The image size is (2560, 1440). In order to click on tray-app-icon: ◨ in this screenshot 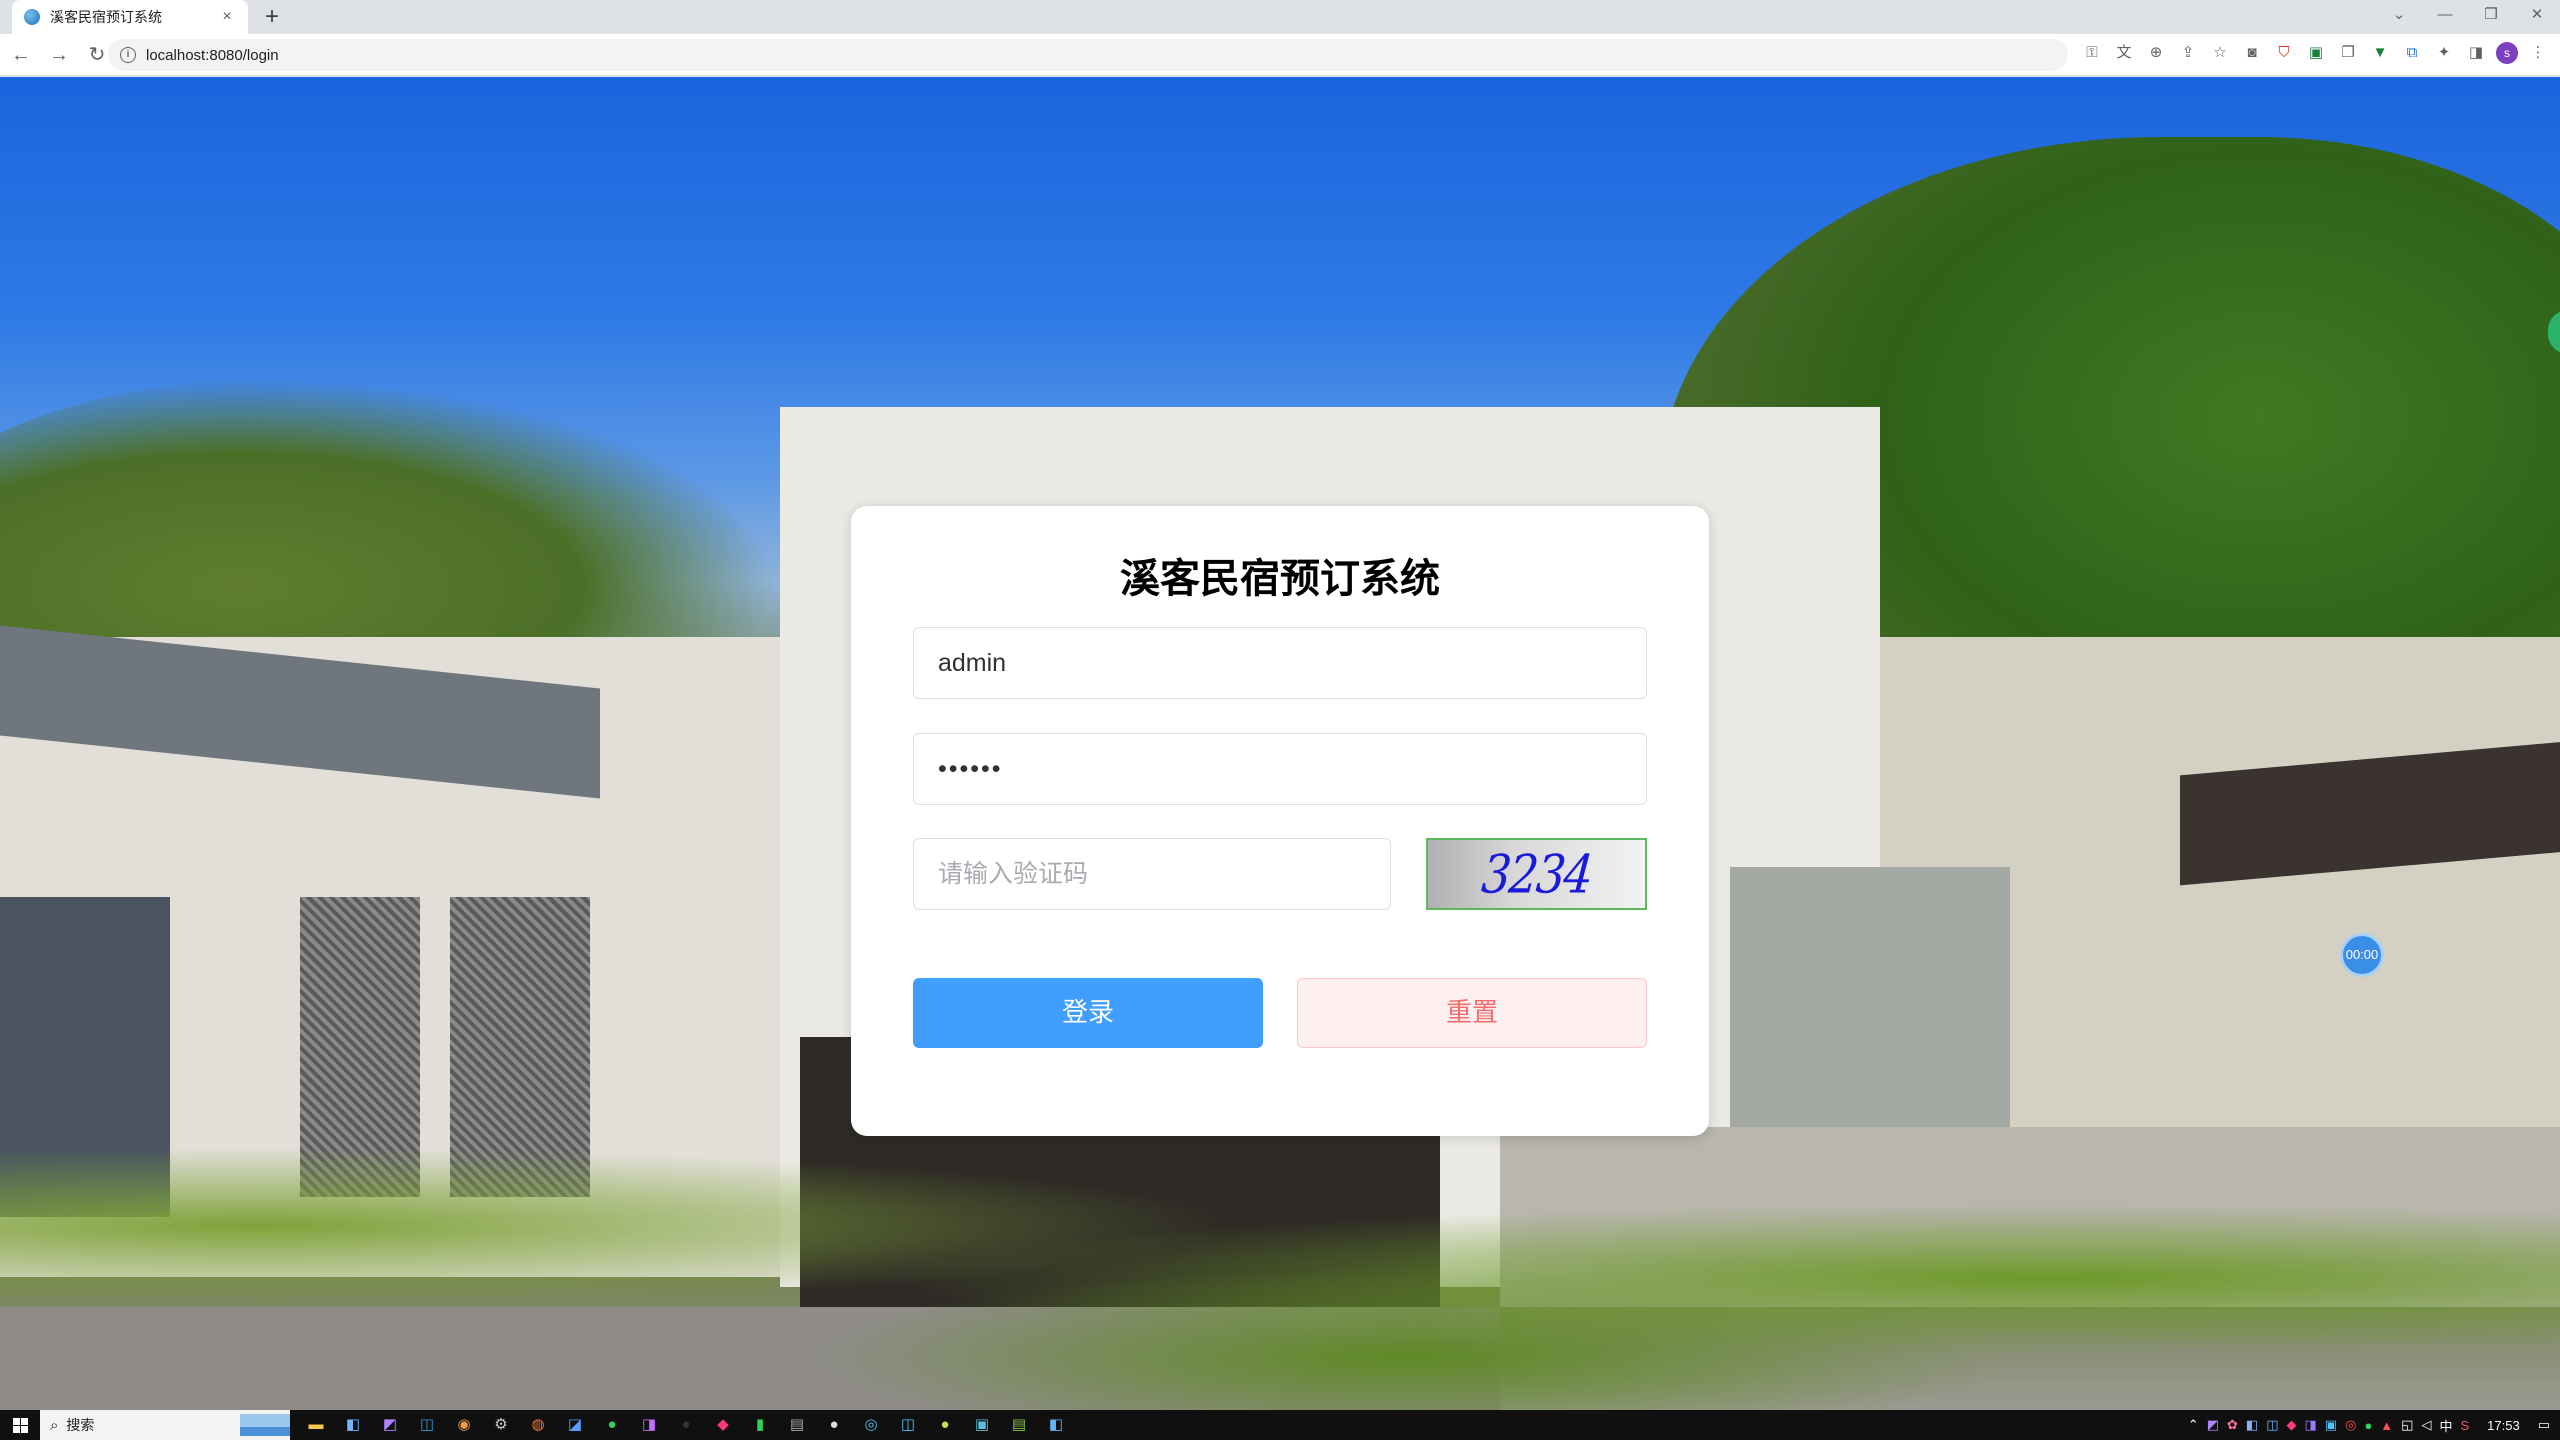, I will do `click(2311, 1425)`.